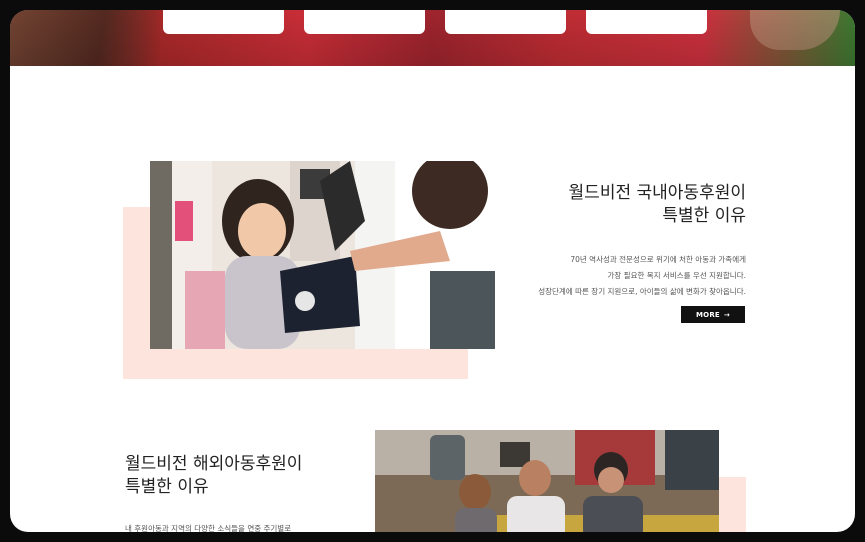  What do you see at coordinates (214, 475) in the screenshot?
I see `overseas-section-title: 월드비전 해외아동후원이 특별한 이유` at bounding box center [214, 475].